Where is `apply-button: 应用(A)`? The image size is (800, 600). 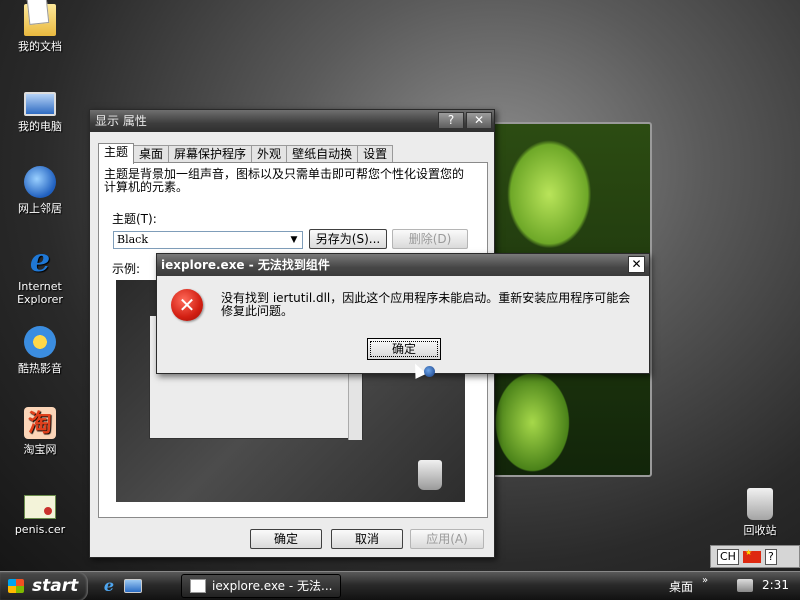
apply-button: 应用(A) is located at coordinates (447, 539).